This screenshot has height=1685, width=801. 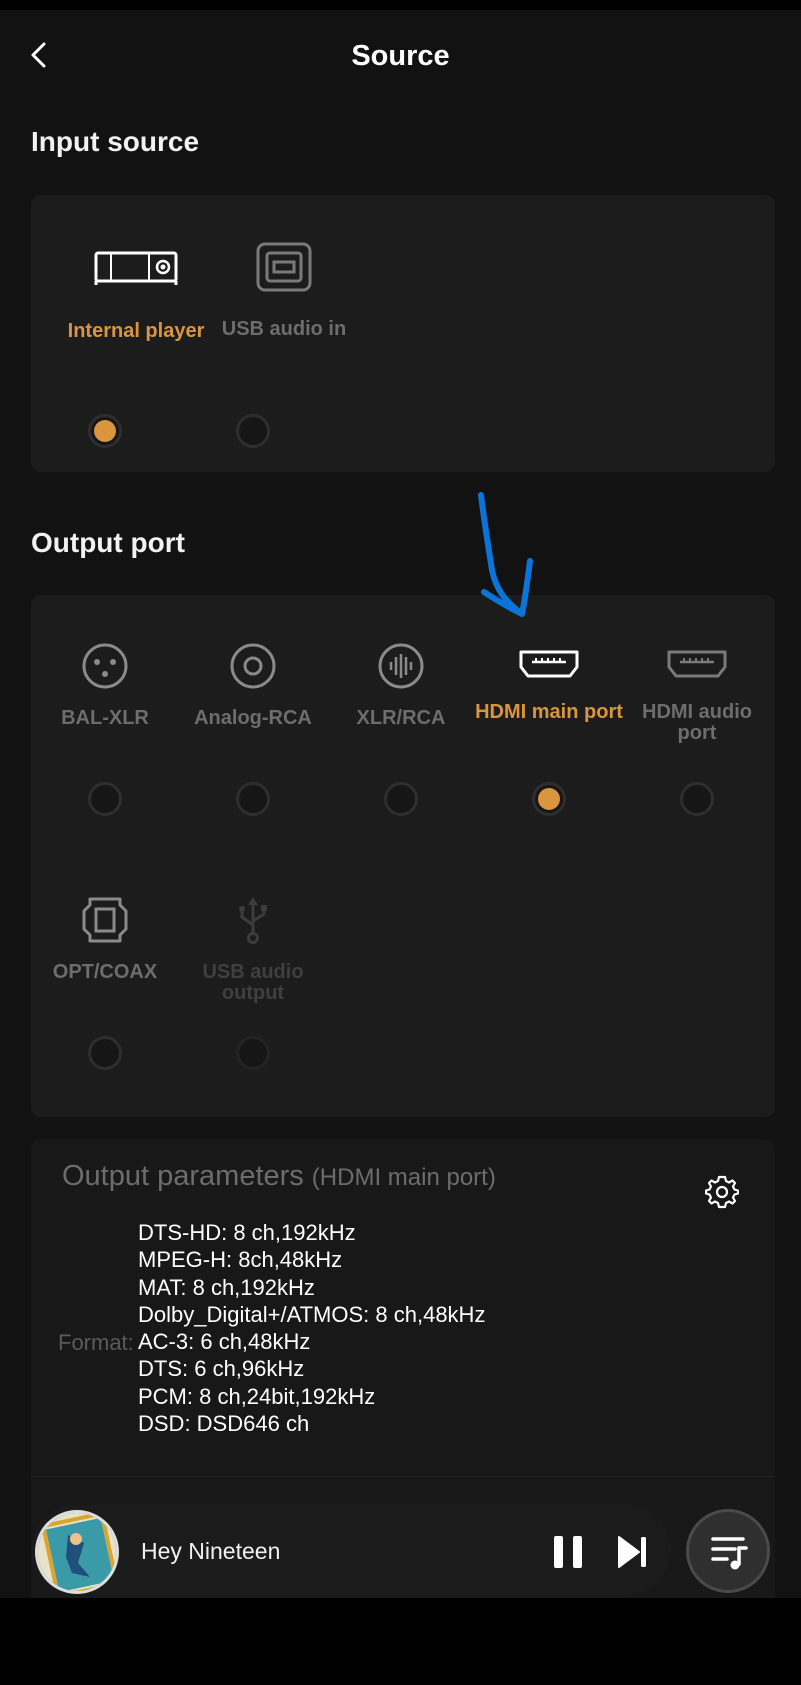 What do you see at coordinates (136, 268) in the screenshot?
I see `internal-player-icon` at bounding box center [136, 268].